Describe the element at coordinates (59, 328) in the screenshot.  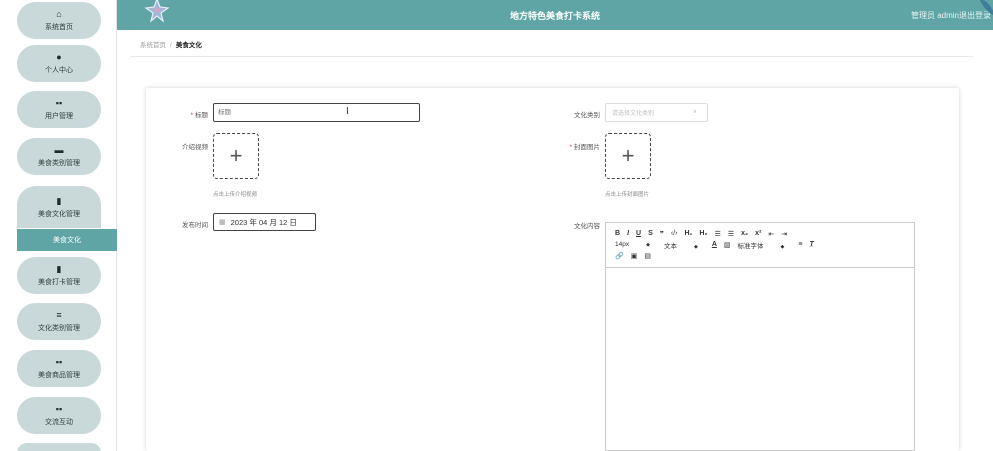
I see `sidebar-item-label: 文化类别管理` at that location.